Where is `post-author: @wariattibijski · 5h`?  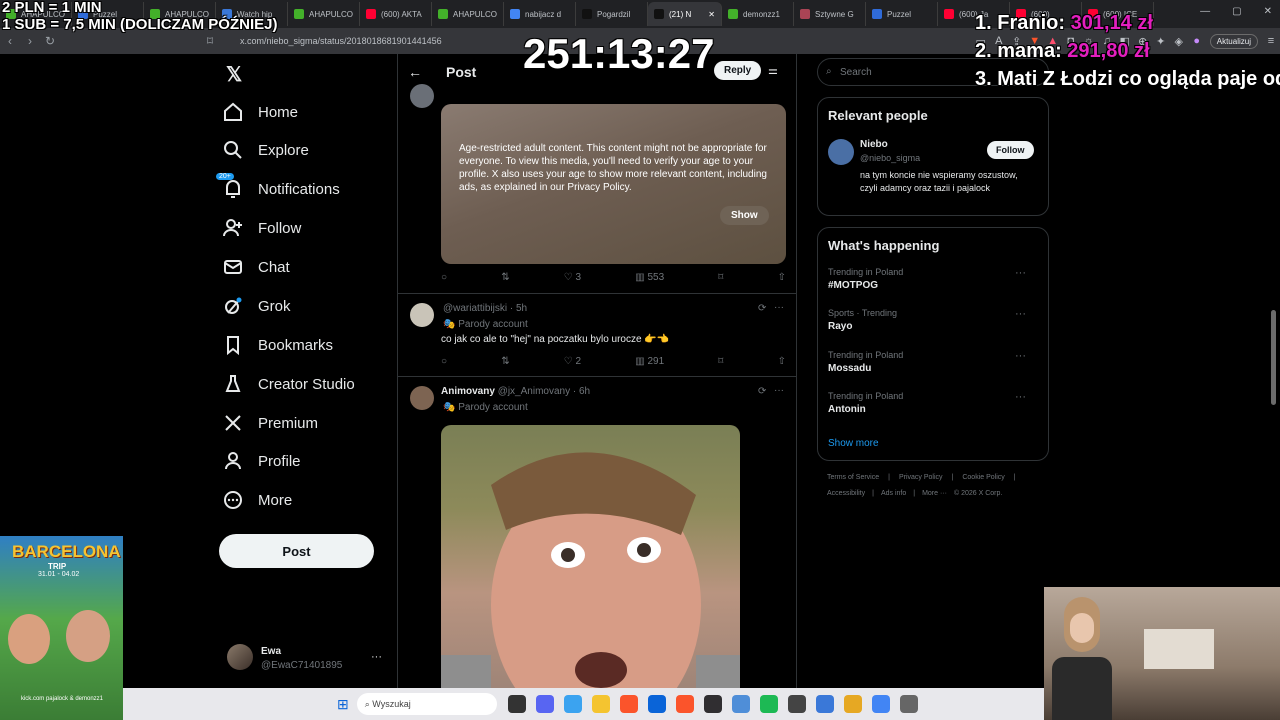 post-author: @wariattibijski · 5h is located at coordinates (485, 308).